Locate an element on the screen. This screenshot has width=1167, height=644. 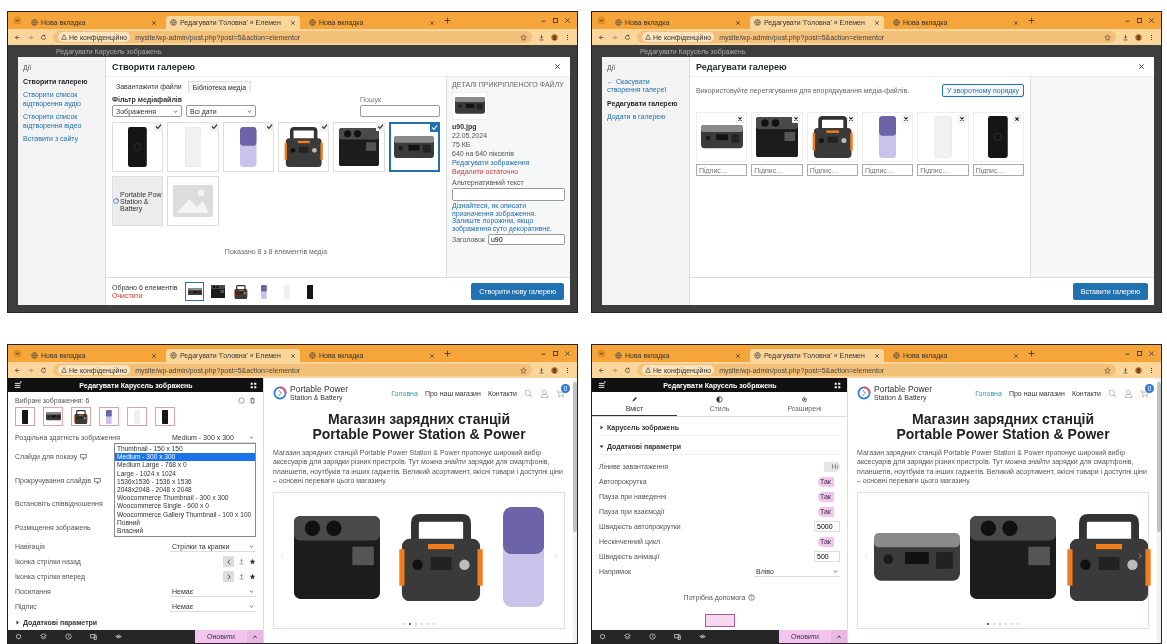
power-station-drawing is located at coordinates (218, 291).